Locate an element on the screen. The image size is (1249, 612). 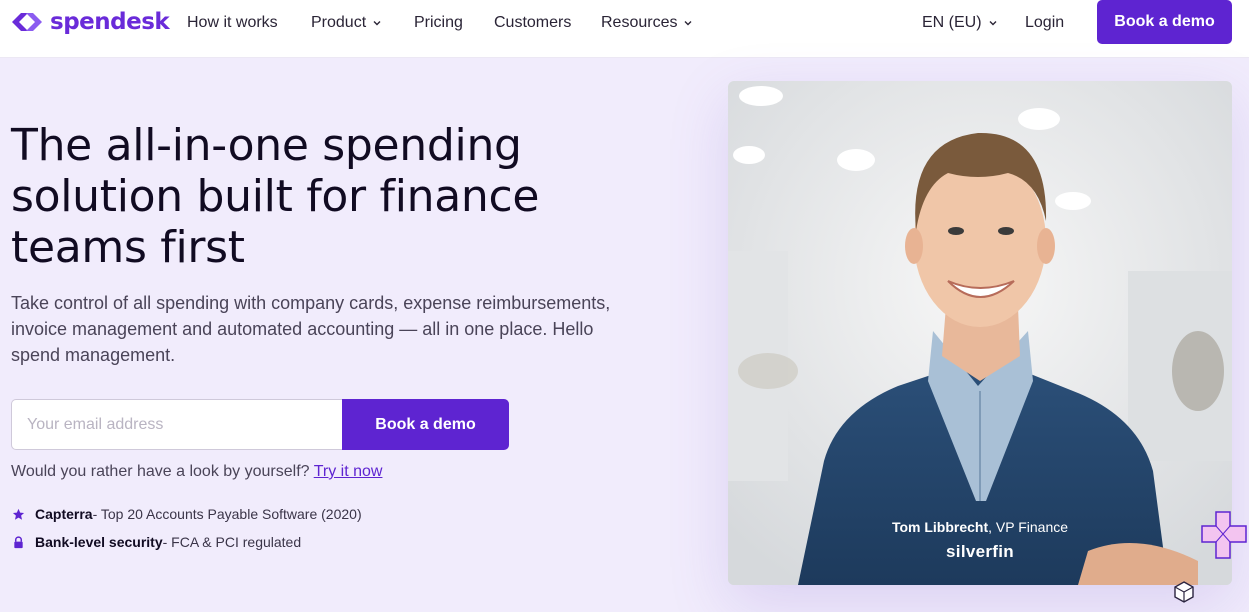
try-it-now-link: Try it now is located at coordinates (348, 471).